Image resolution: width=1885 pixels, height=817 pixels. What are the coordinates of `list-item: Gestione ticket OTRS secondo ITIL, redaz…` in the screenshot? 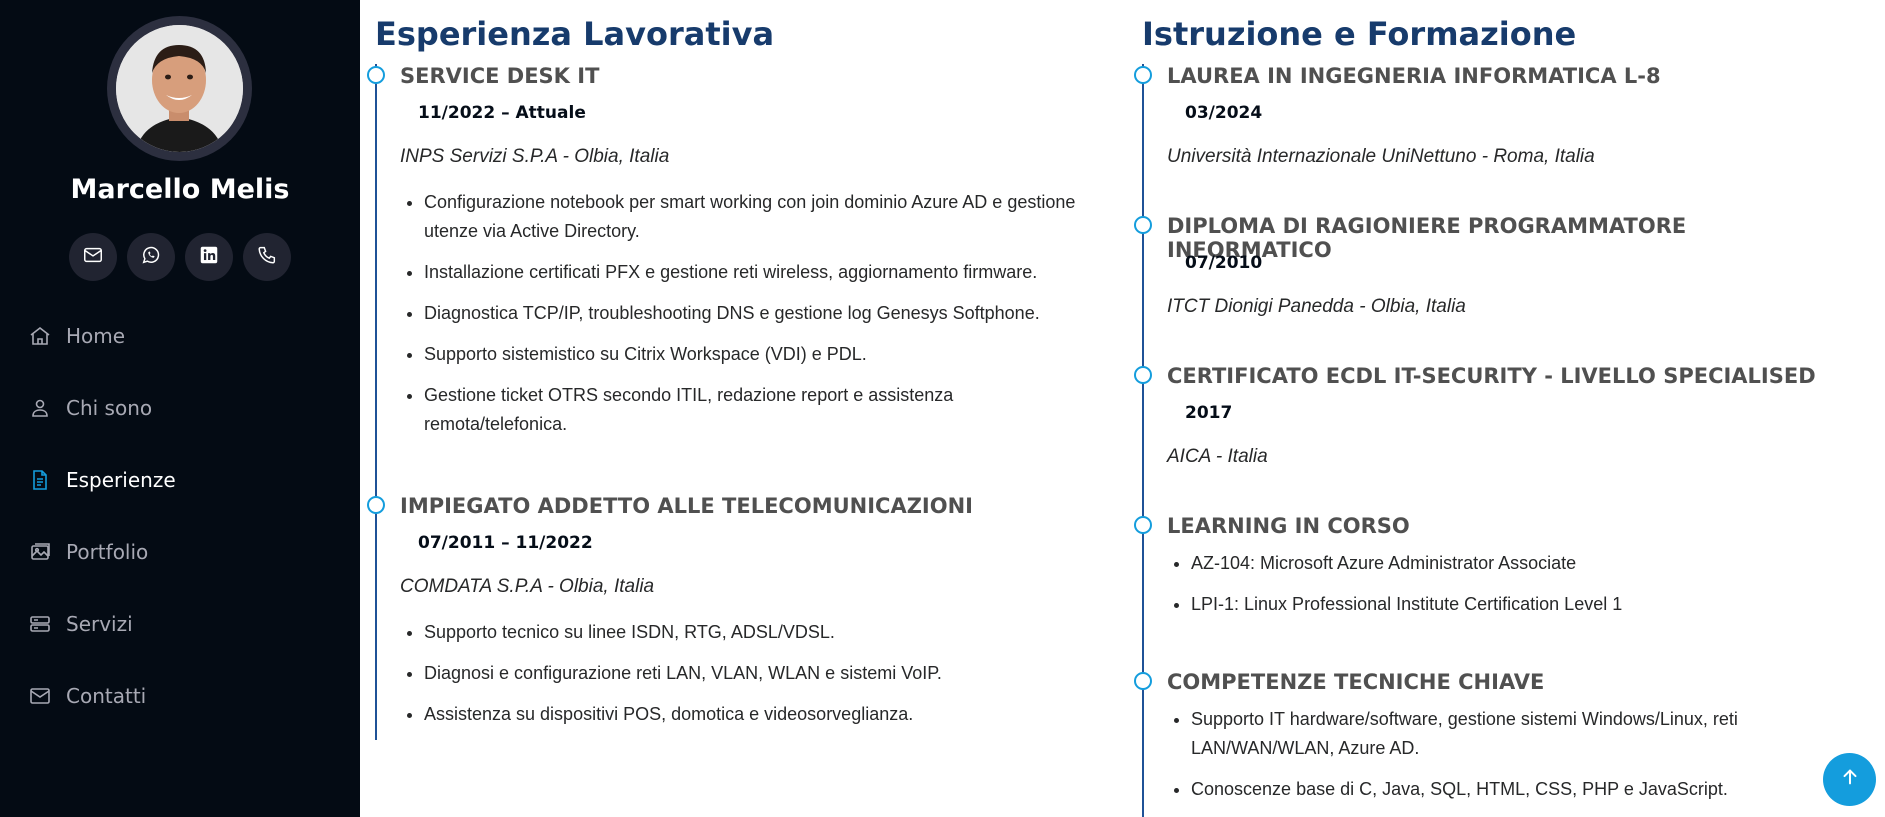 It's located at (759, 410).